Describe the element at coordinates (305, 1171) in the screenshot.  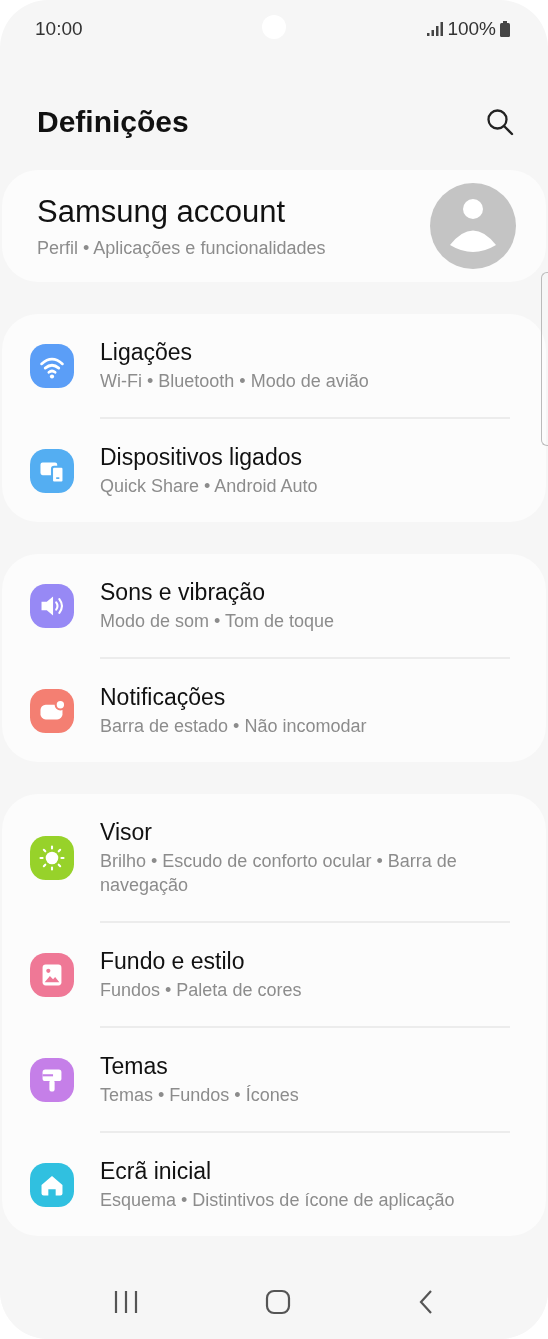
I see `setting-title: Ecrã inicial` at that location.